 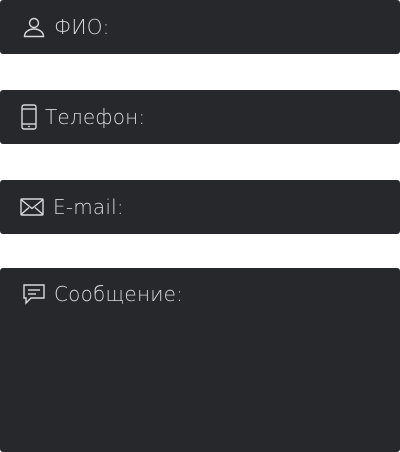 What do you see at coordinates (200, 117) in the screenshot?
I see `phone-field: Телефон:` at bounding box center [200, 117].